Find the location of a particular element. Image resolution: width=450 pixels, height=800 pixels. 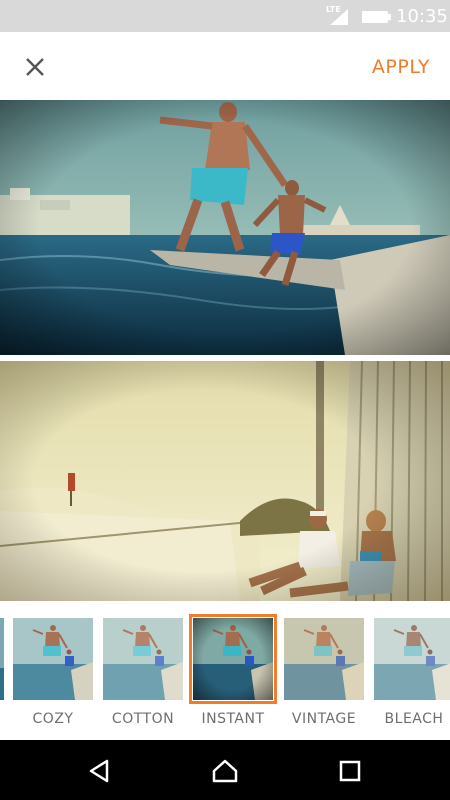

status-bar: LTE 10:35 is located at coordinates (225, 16).